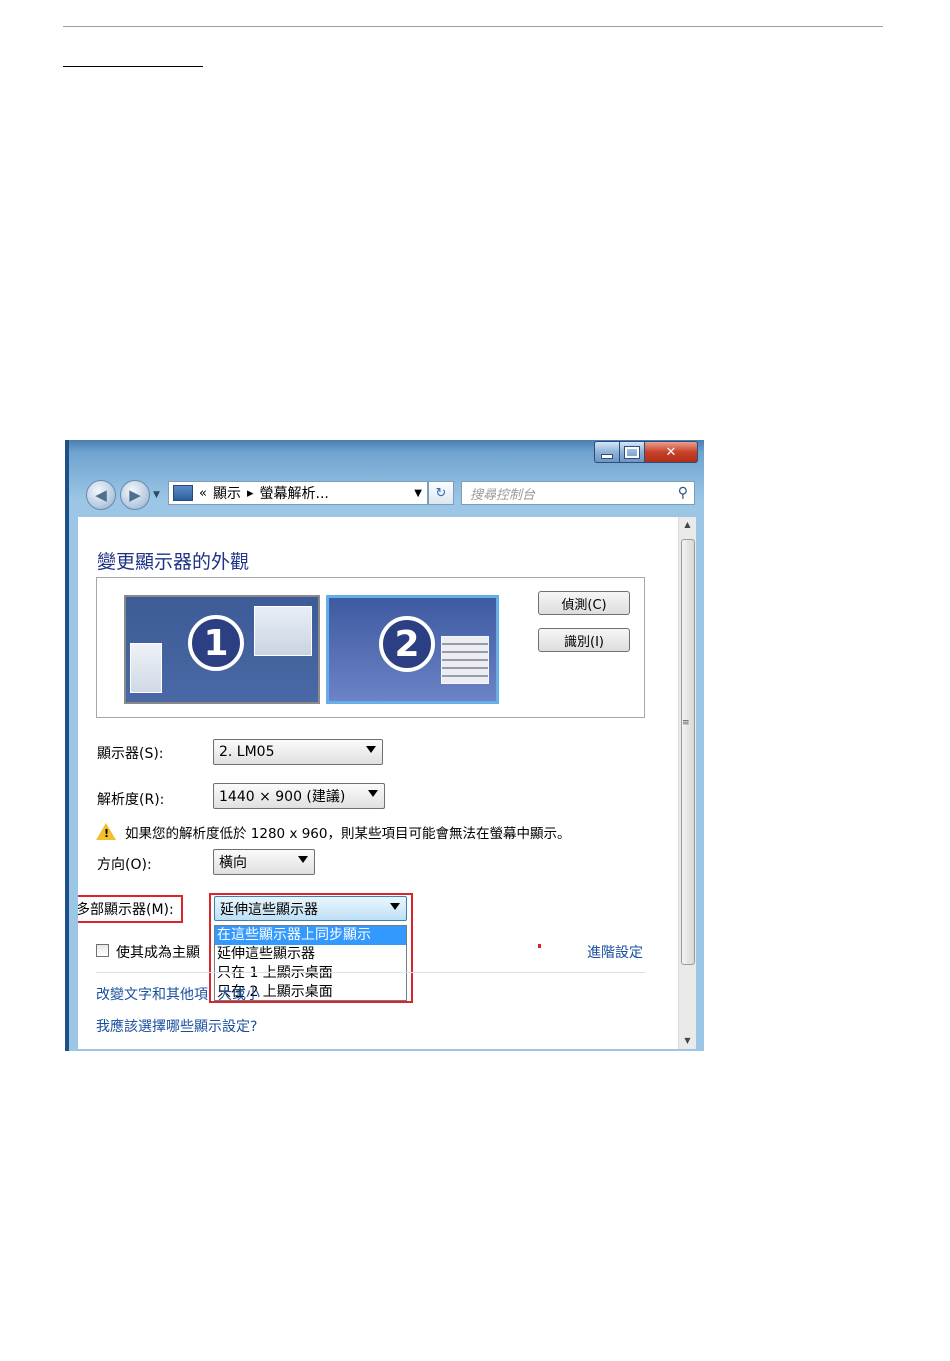  I want to click on orientation-value: 橫向, so click(233, 863).